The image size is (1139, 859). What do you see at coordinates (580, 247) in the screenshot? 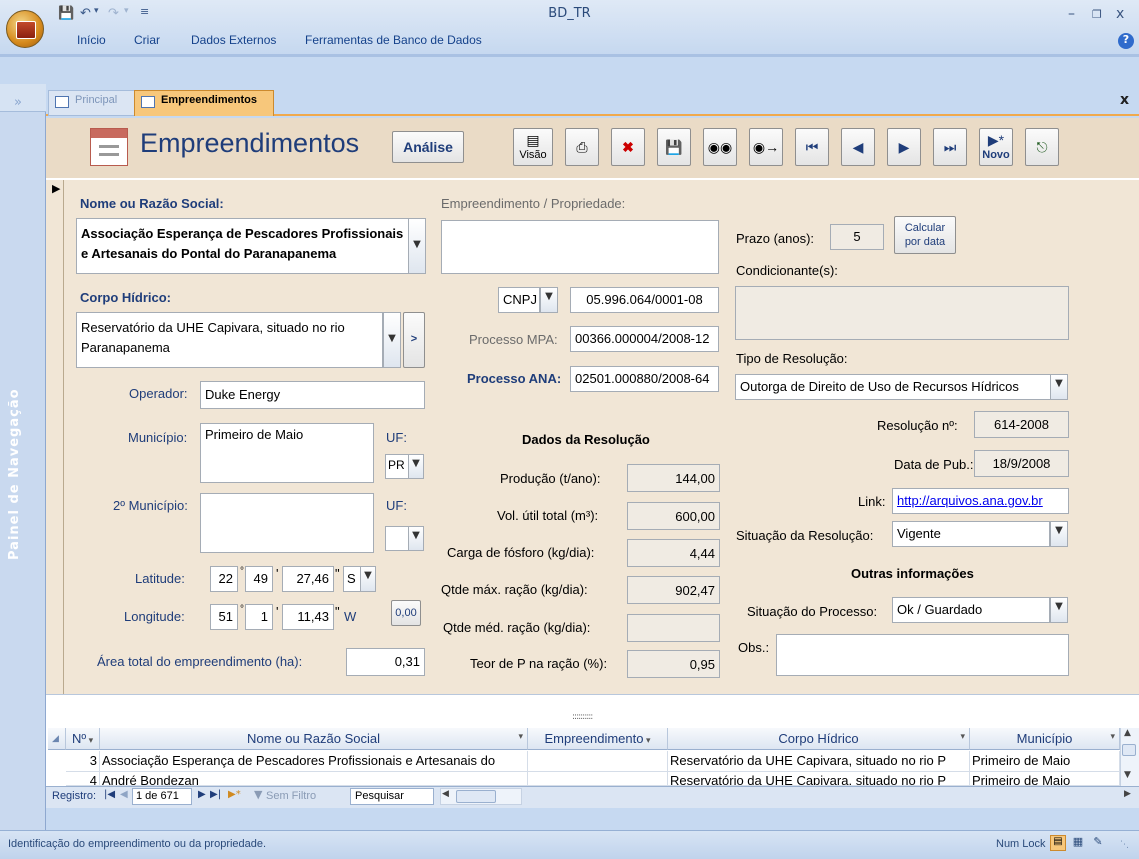
I see `empreend-field` at bounding box center [580, 247].